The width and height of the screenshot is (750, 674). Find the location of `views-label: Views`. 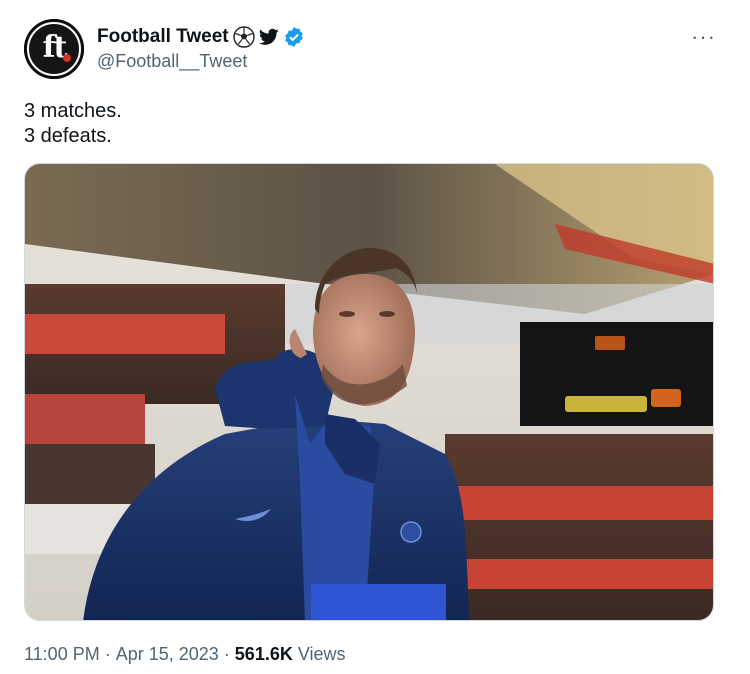

views-label: Views is located at coordinates (321, 654).